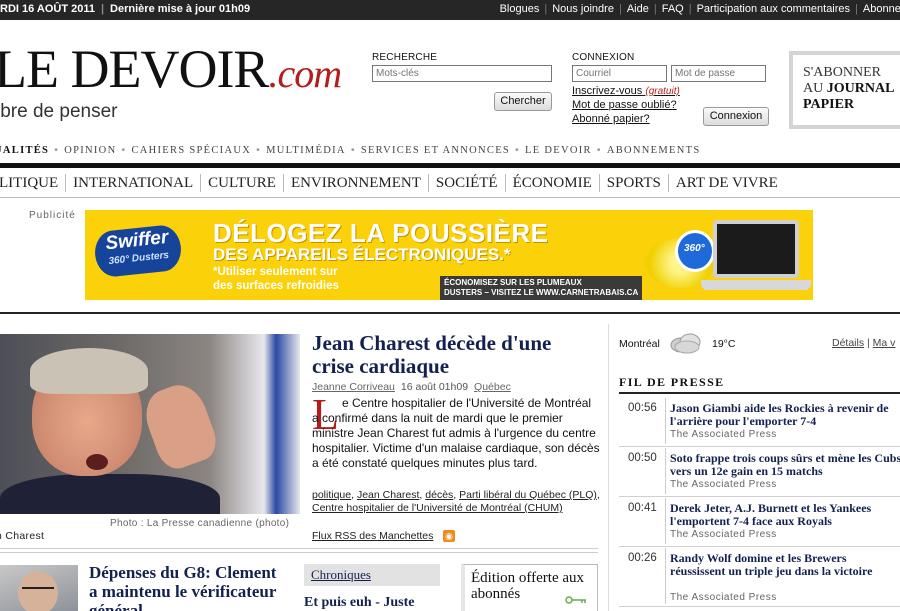 Image resolution: width=900 pixels, height=611 pixels. What do you see at coordinates (773, 9) in the screenshot?
I see `link-participation: Participation aux commentaires` at bounding box center [773, 9].